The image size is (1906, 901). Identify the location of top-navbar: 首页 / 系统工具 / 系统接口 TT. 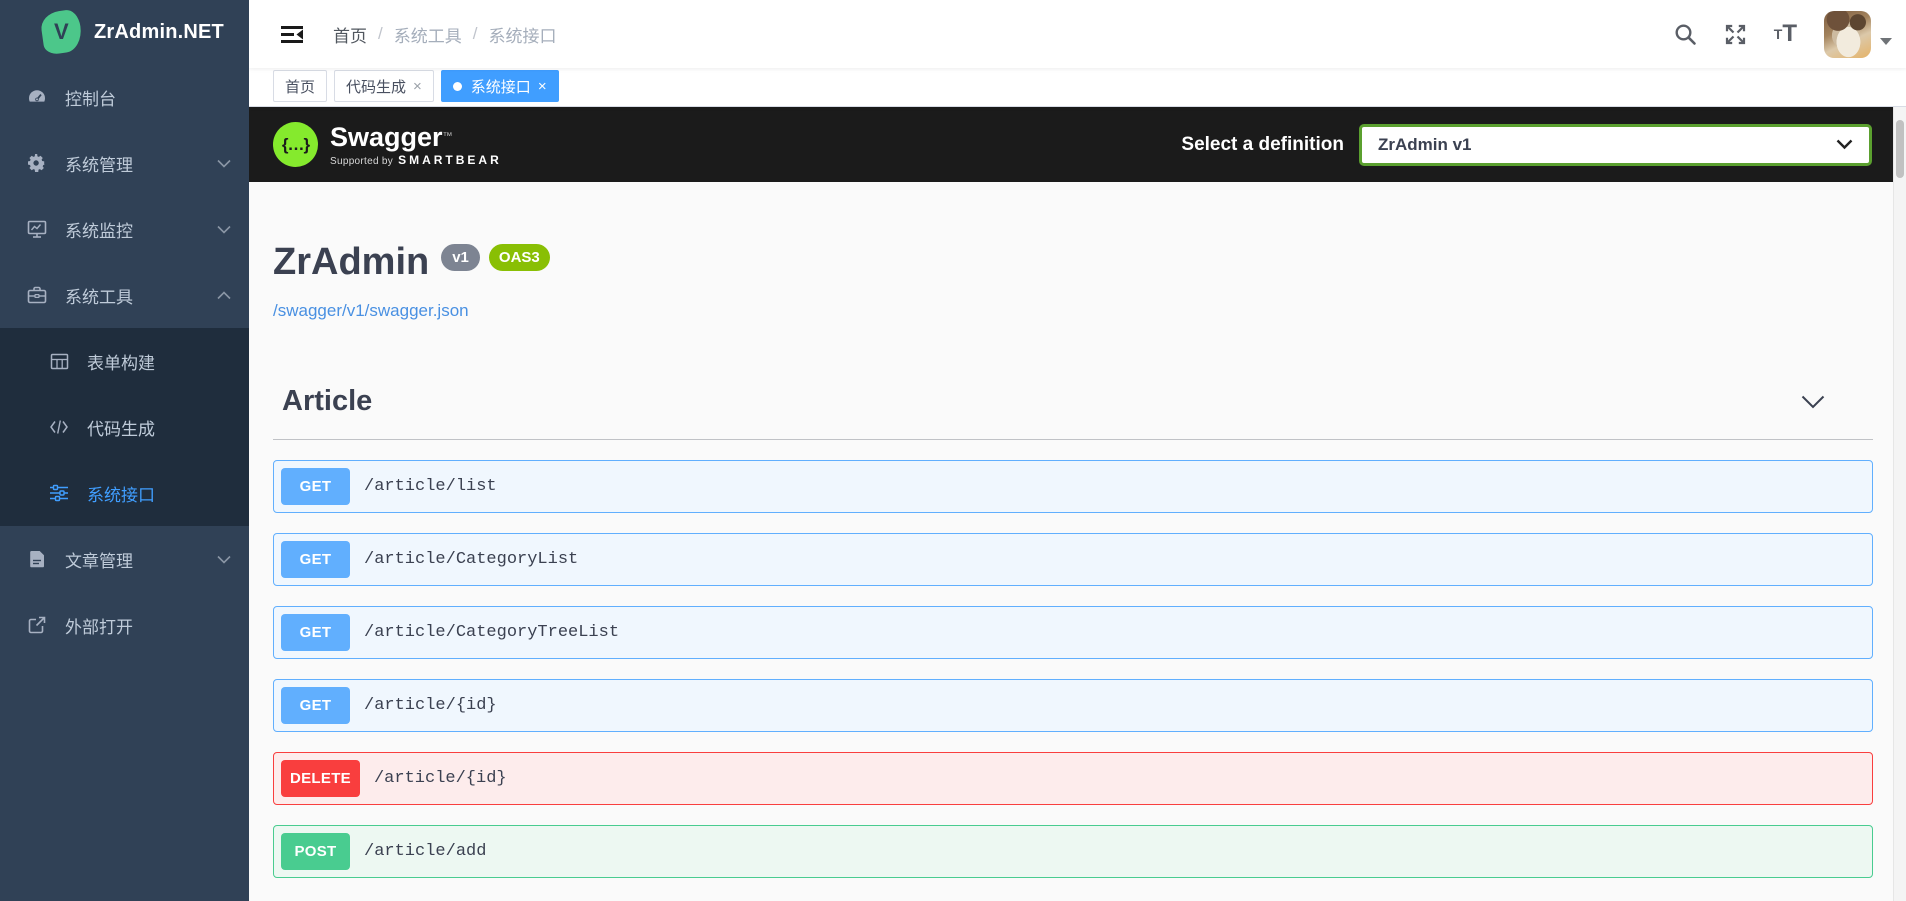
(1077, 34).